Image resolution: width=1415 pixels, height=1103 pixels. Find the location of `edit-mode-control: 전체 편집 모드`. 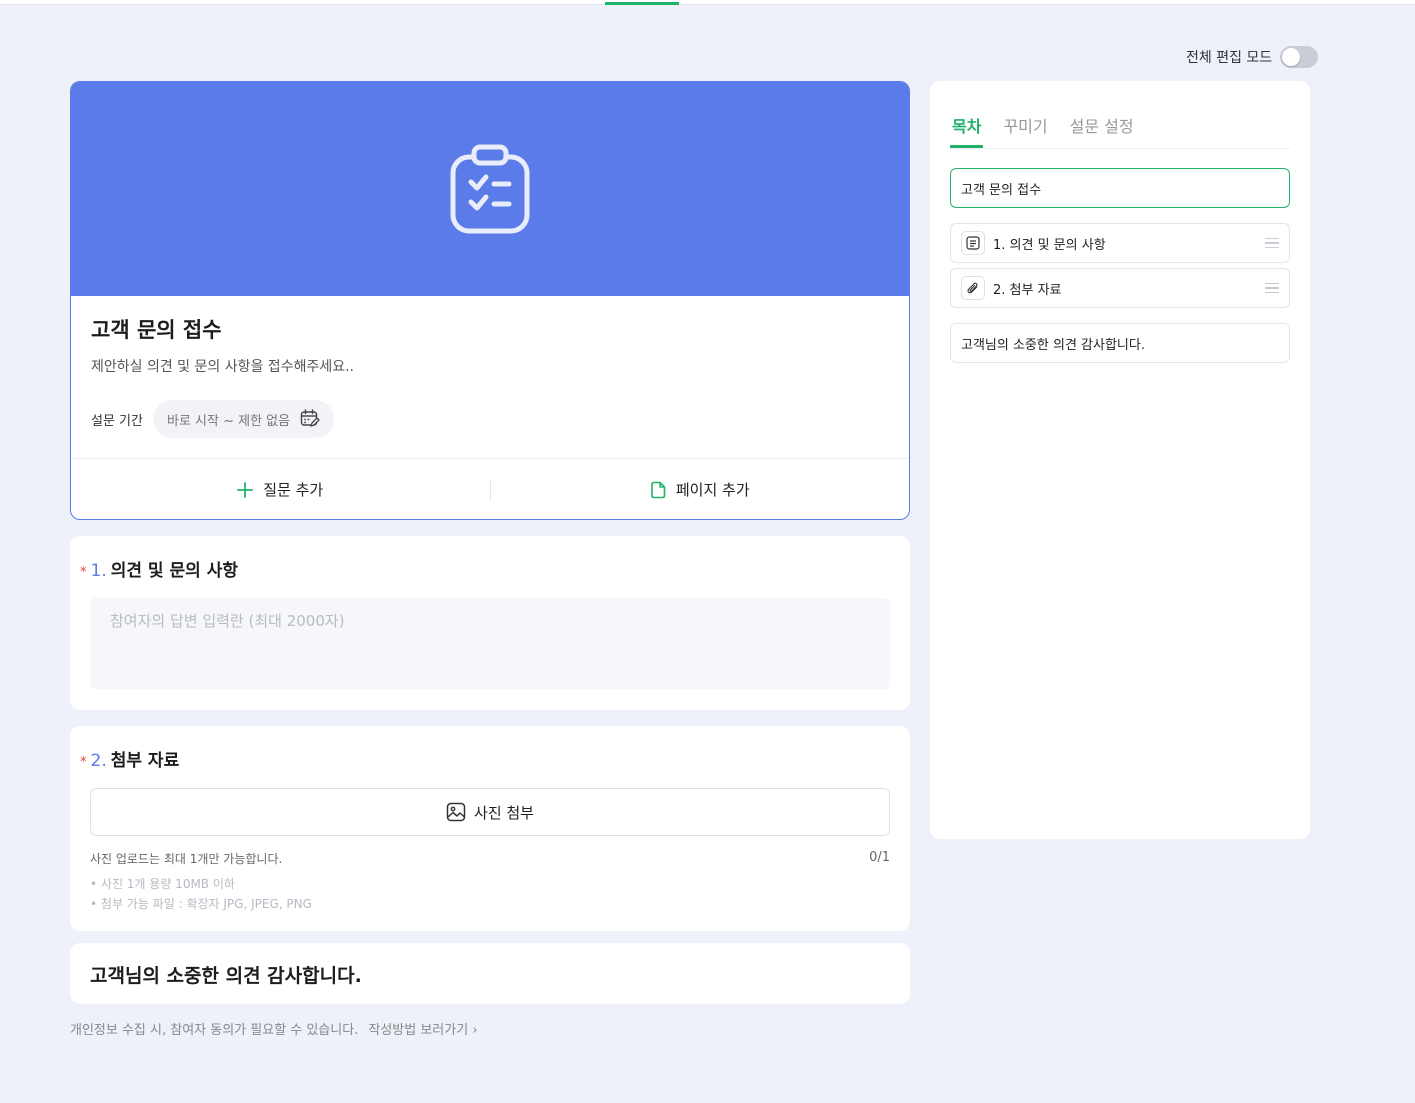

edit-mode-control: 전체 편집 모드 is located at coordinates (1252, 57).